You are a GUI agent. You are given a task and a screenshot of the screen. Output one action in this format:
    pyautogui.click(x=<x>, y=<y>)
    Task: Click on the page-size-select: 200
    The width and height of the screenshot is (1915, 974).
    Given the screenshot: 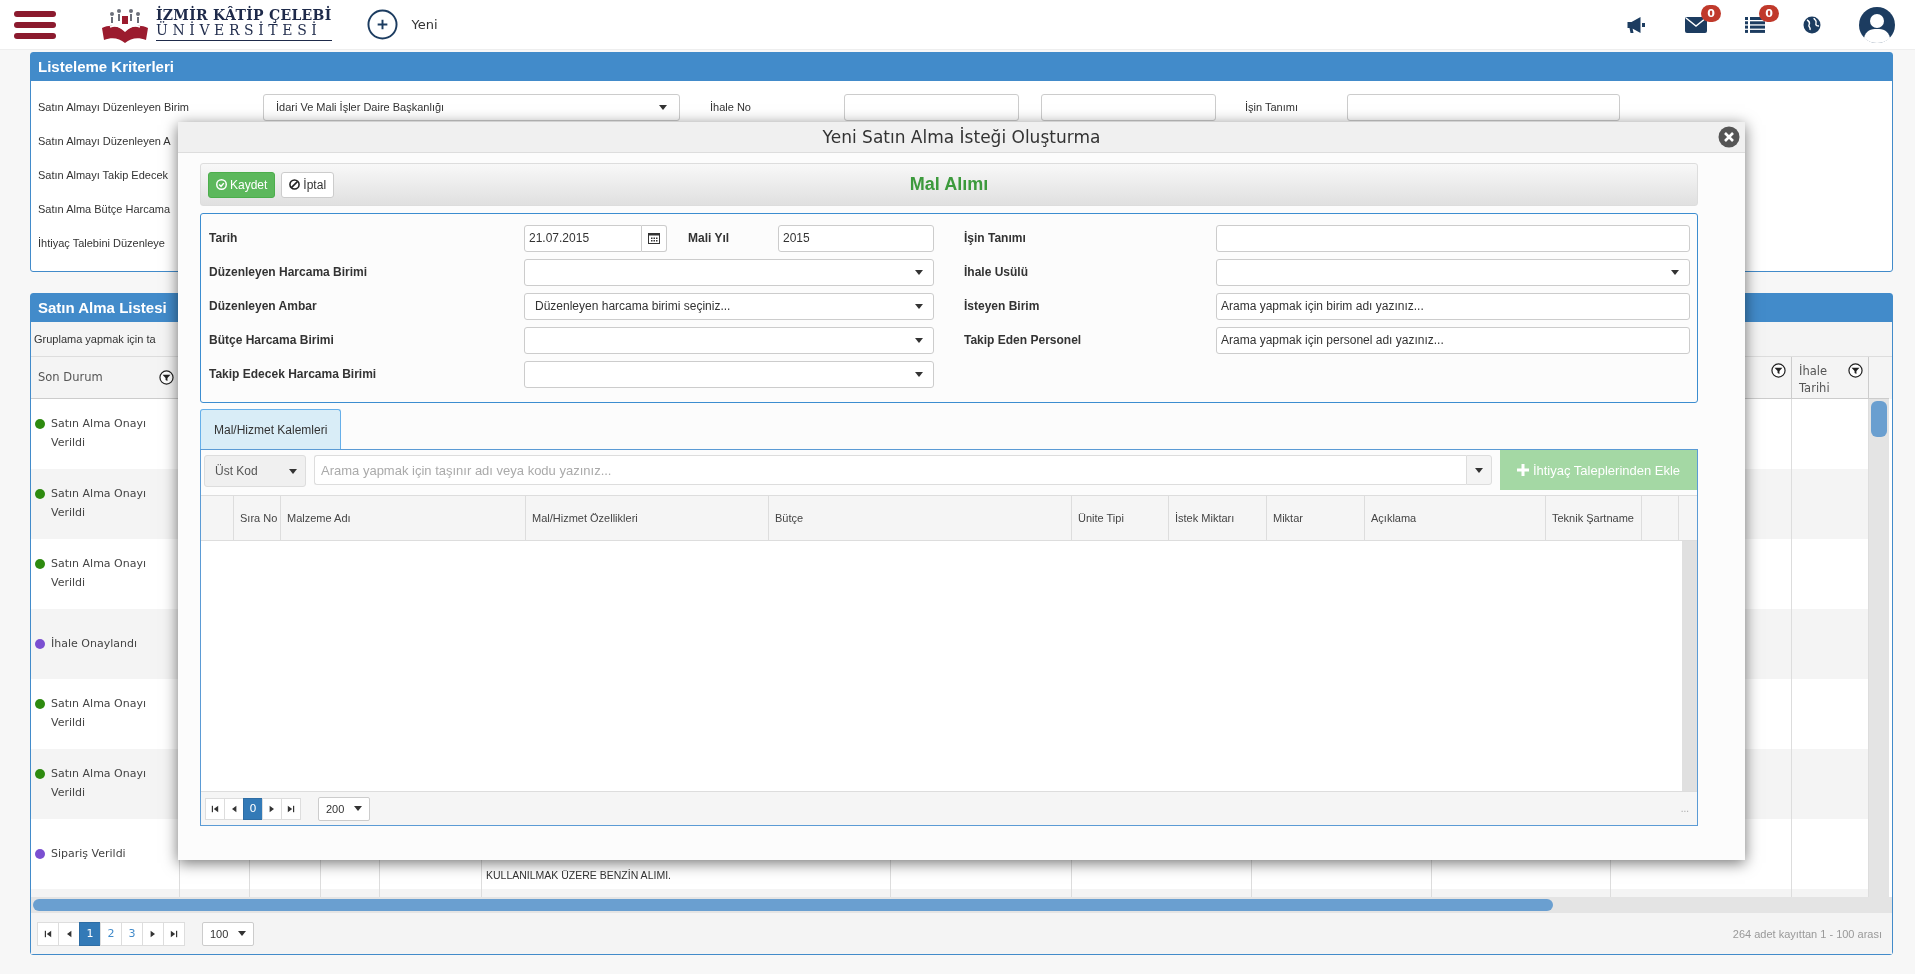 What is the action you would take?
    pyautogui.click(x=344, y=808)
    